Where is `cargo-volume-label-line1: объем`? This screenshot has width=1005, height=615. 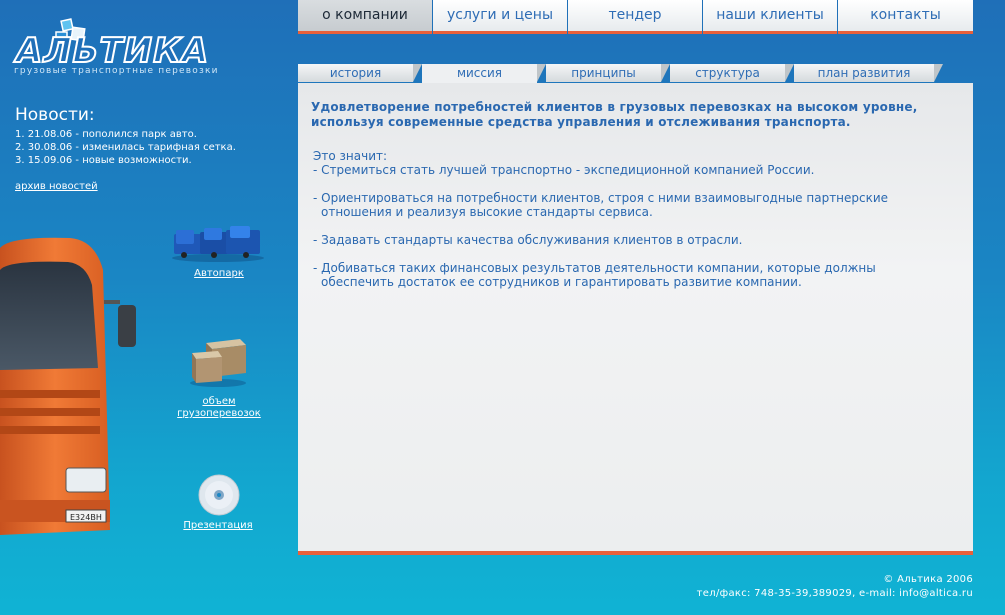
cargo-volume-label-line1: объем is located at coordinates (219, 401).